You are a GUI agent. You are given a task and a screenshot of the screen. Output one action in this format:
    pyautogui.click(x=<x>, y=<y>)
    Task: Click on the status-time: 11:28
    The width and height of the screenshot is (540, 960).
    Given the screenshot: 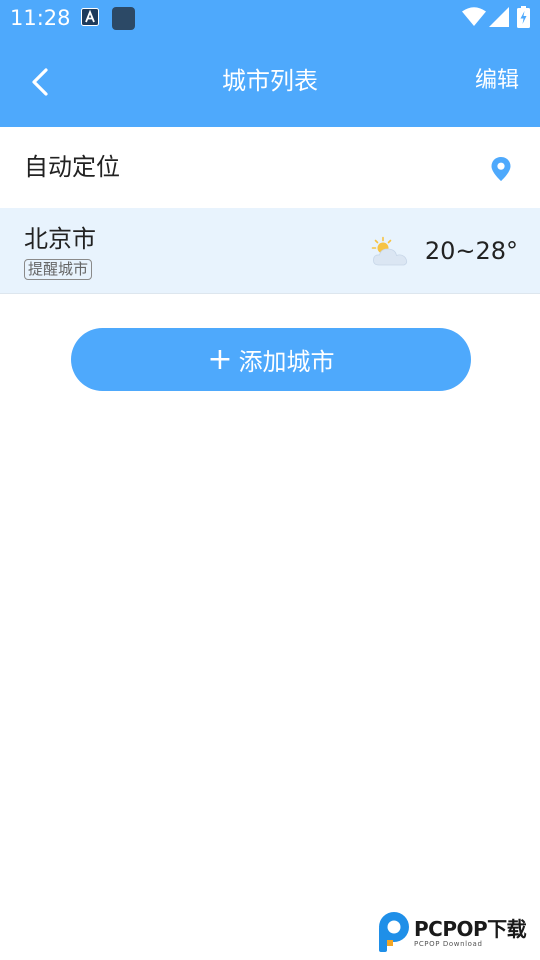 What is the action you would take?
    pyautogui.click(x=40, y=18)
    